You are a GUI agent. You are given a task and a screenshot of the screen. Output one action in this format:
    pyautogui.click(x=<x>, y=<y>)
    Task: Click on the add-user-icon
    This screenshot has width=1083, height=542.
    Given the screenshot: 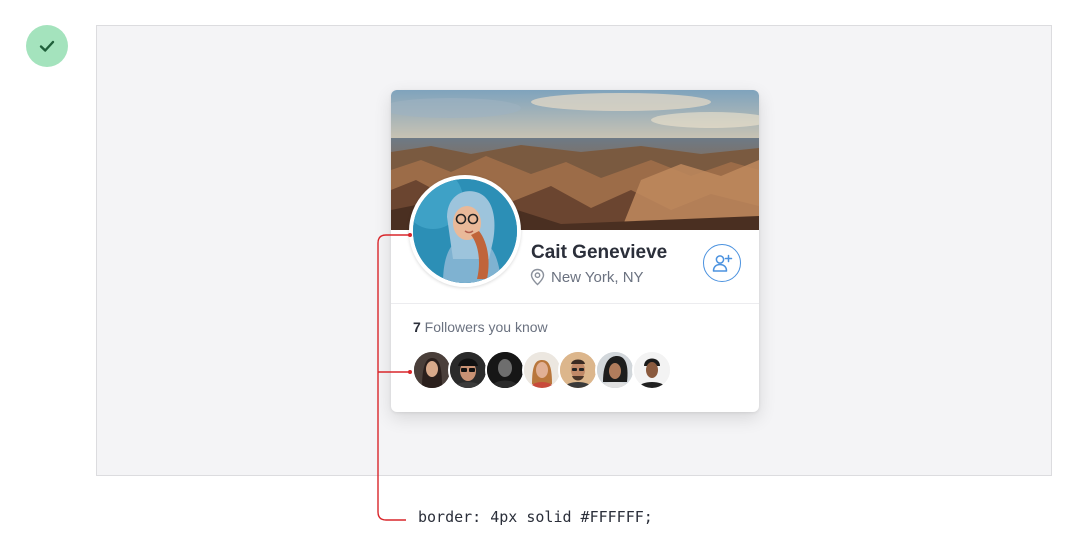 What is the action you would take?
    pyautogui.click(x=722, y=263)
    